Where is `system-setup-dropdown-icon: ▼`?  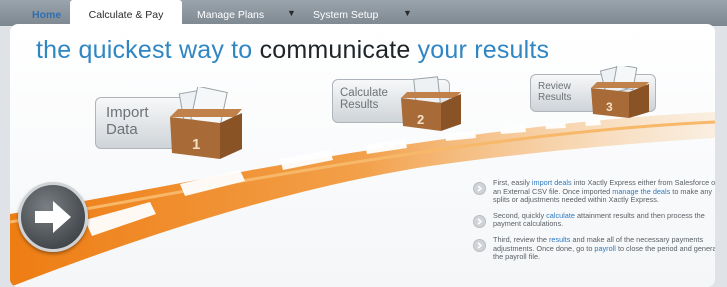
system-setup-dropdown-icon: ▼ is located at coordinates (407, 13).